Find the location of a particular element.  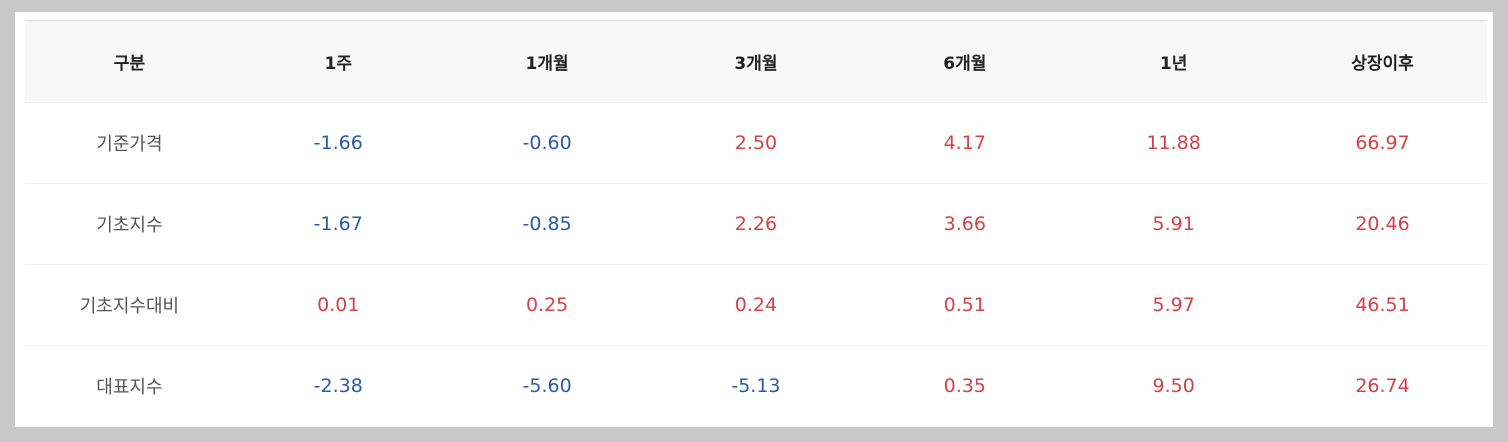

table-cell: -5.60 is located at coordinates (547, 386).